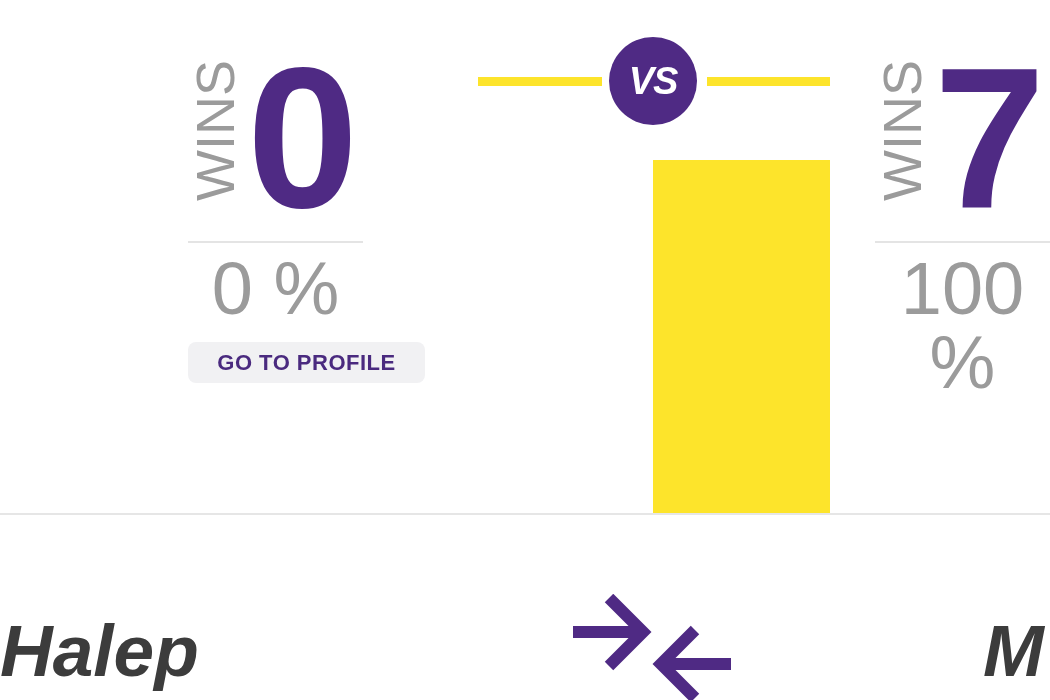 This screenshot has width=1050, height=700. I want to click on win-percentage: 100 %, so click(962, 326).